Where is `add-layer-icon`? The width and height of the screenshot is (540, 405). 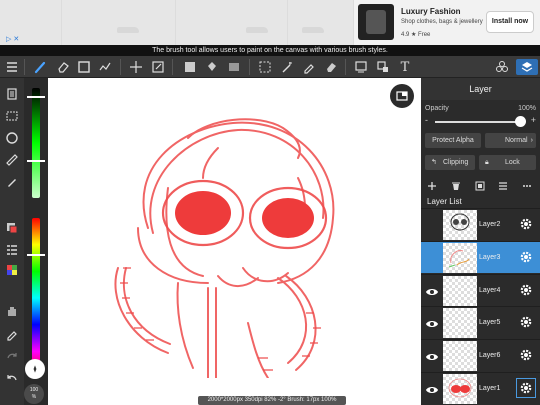 add-layer-icon is located at coordinates (432, 186).